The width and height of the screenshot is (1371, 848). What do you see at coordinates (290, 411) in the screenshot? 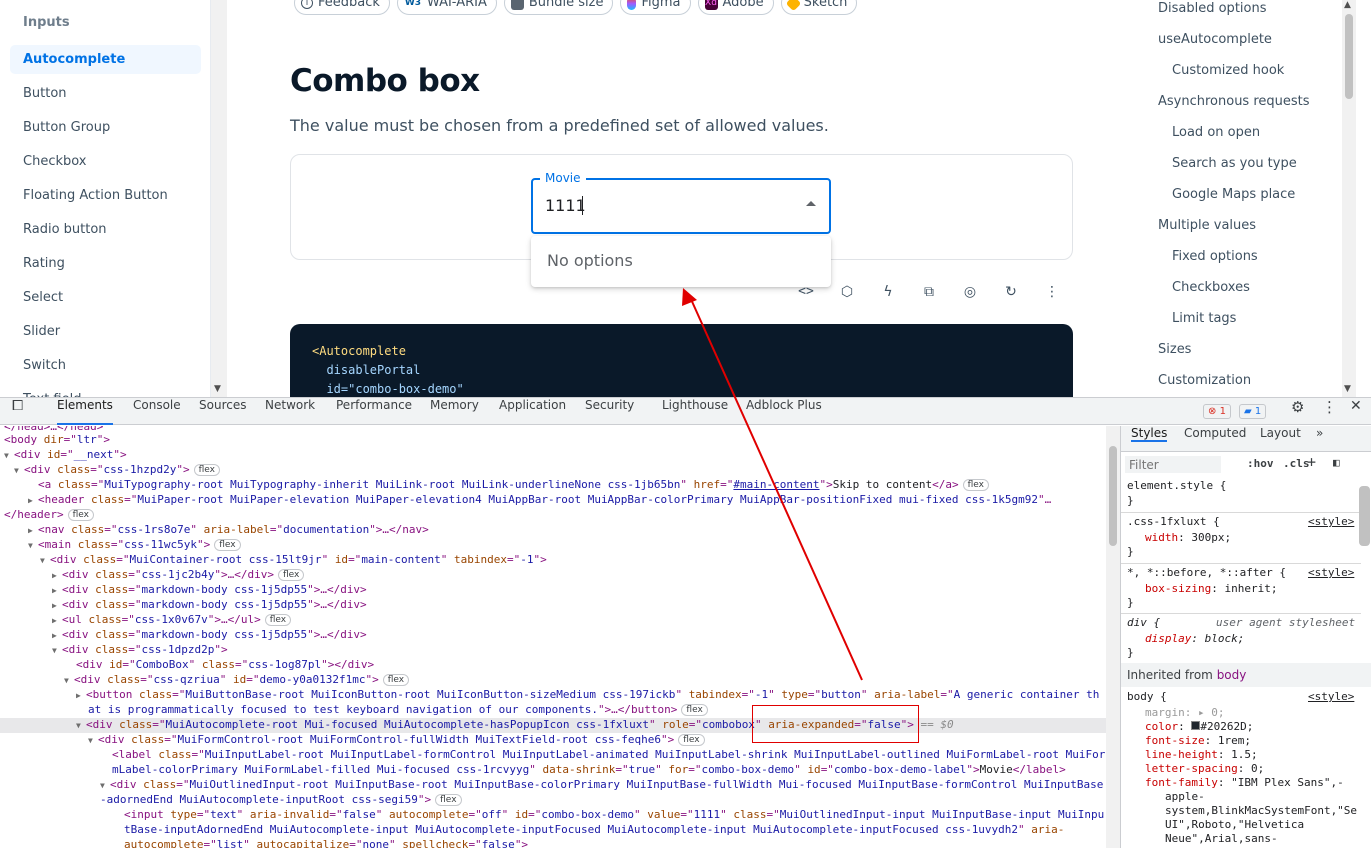
I see `tab-network: Network` at bounding box center [290, 411].